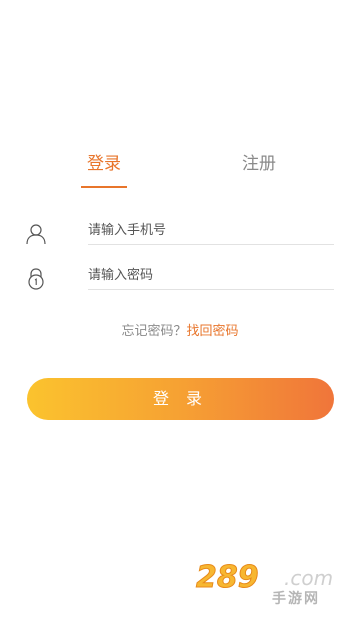  I want to click on auth-tabs: 登录 注册, so click(180, 170).